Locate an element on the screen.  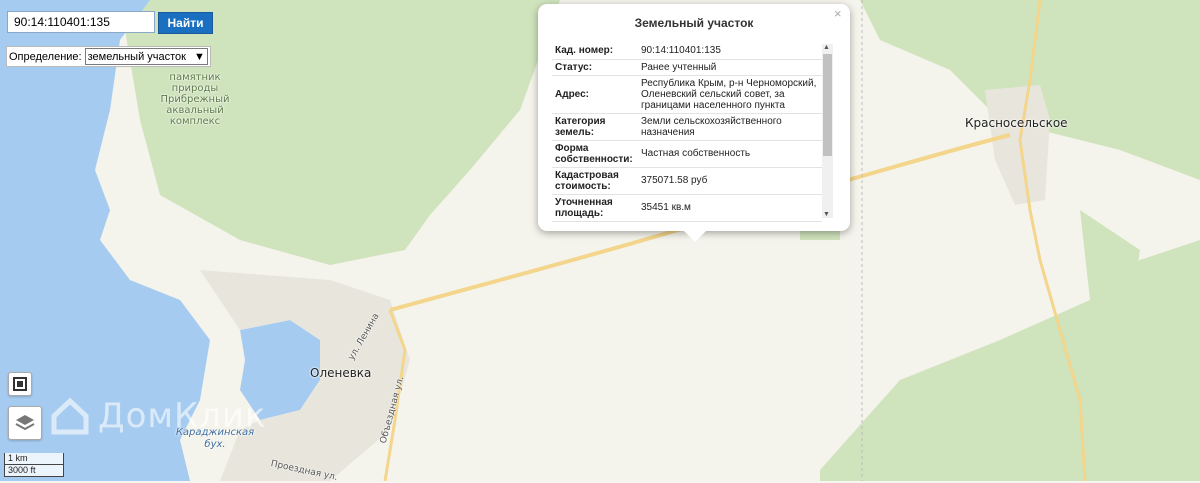
layers-icon is located at coordinates (25, 423).